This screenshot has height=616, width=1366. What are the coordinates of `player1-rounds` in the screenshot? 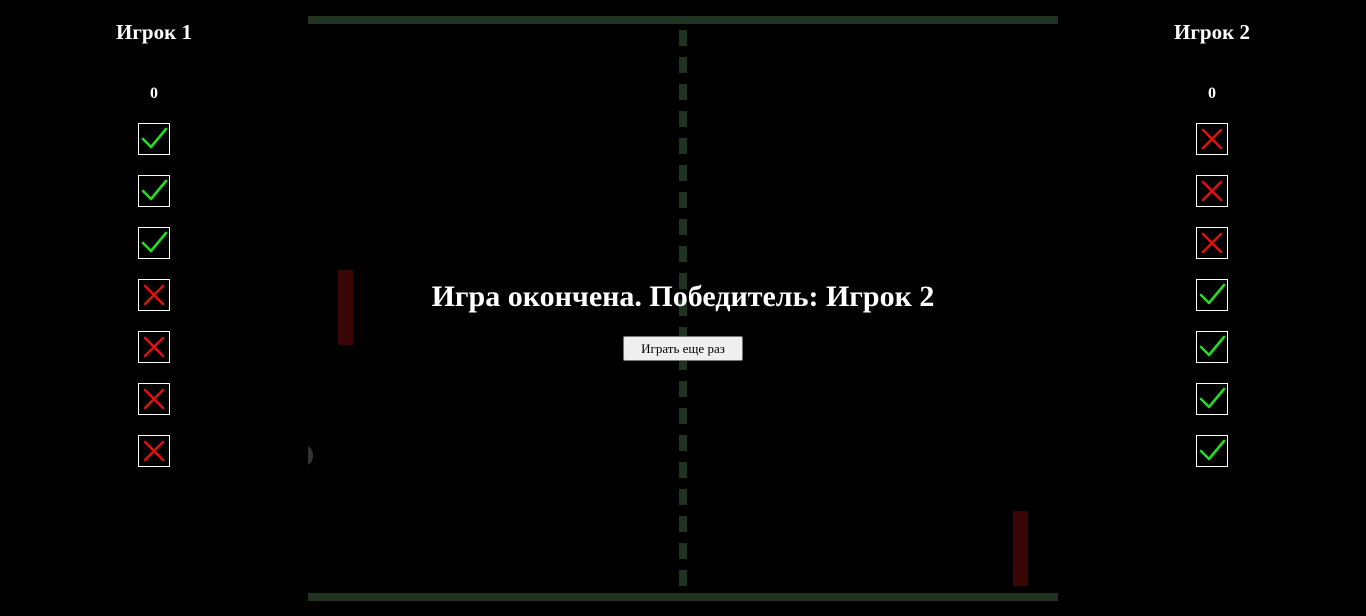 It's located at (154, 305).